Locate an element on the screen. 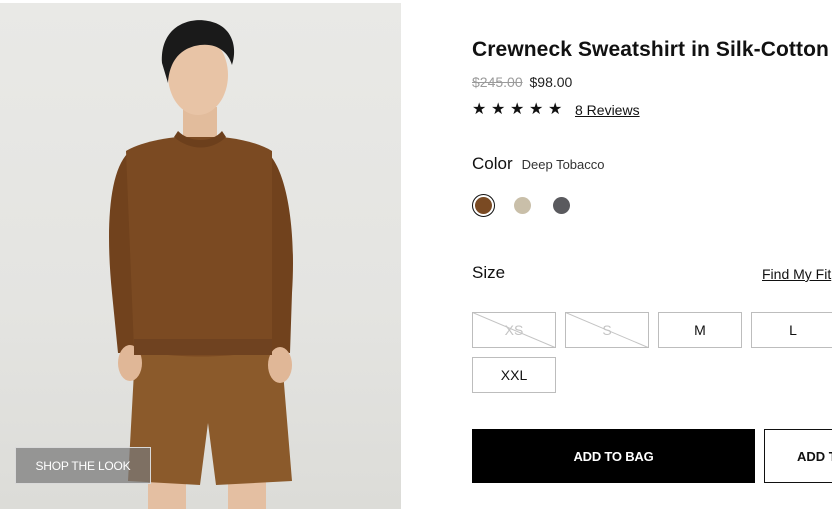 The image size is (832, 512). size-option-xs: XS is located at coordinates (514, 330).